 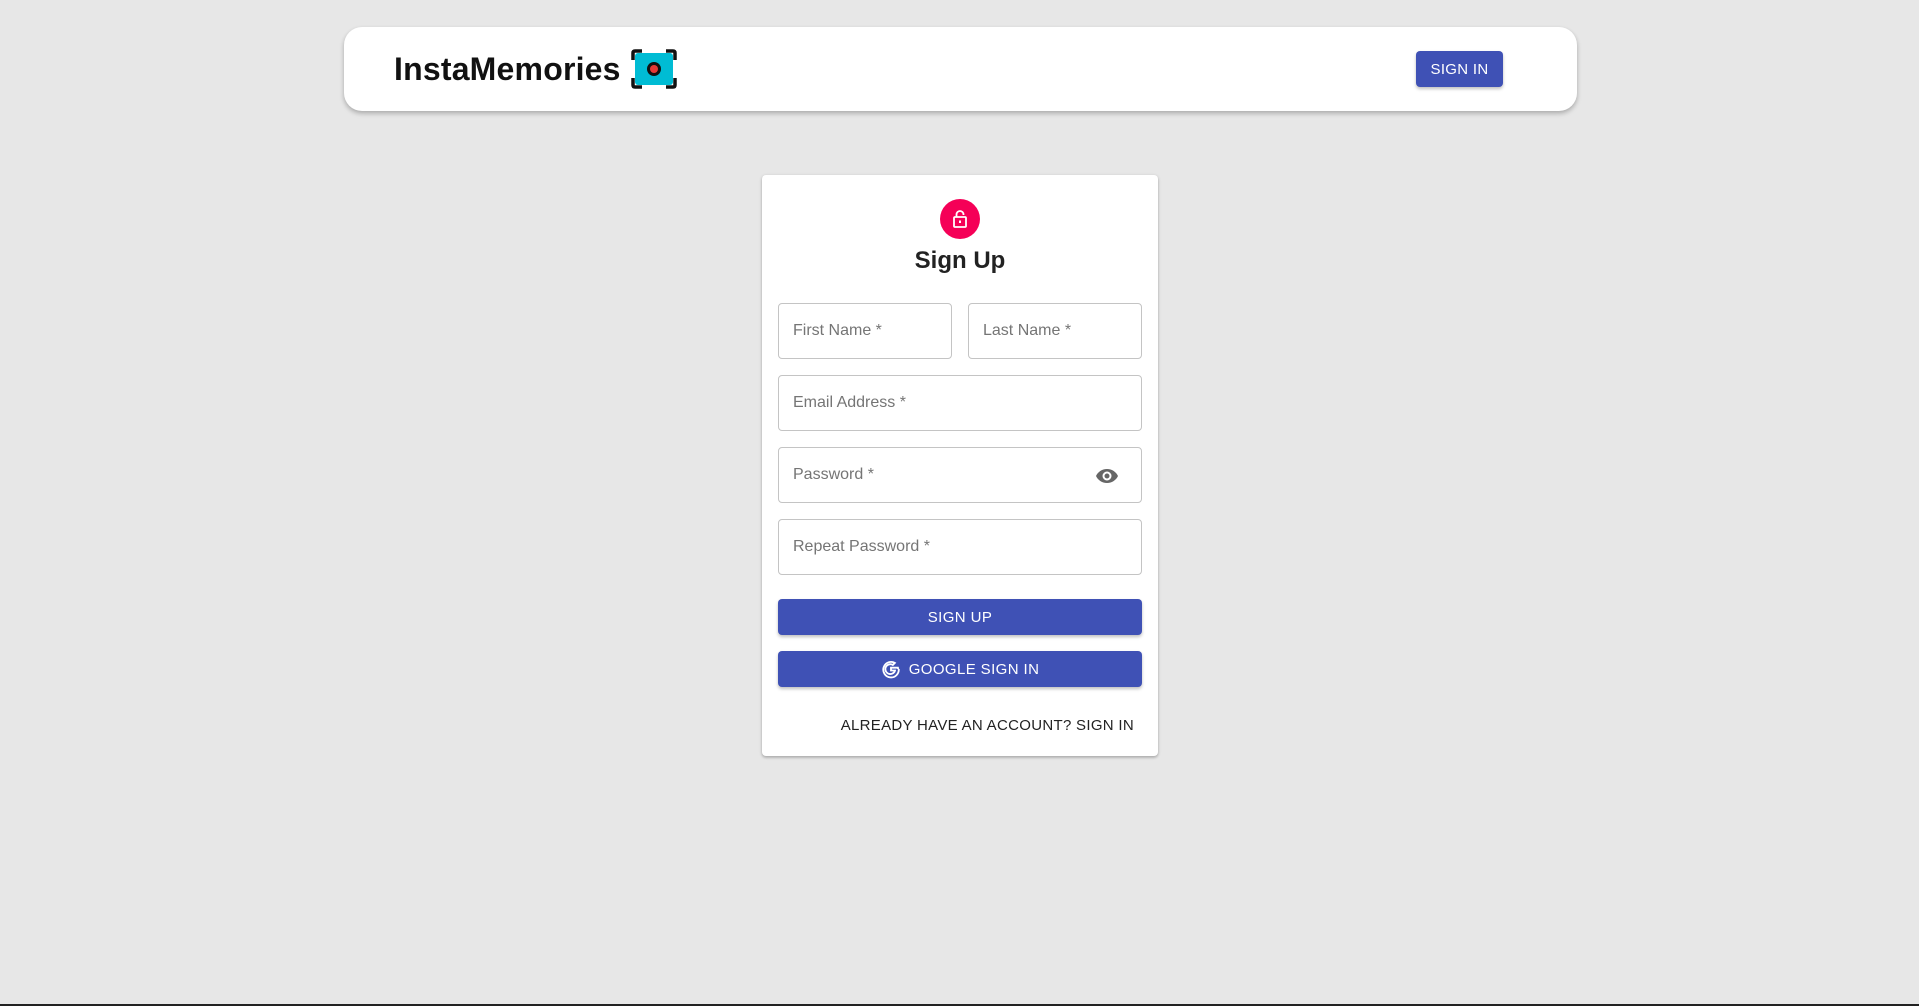 I want to click on first-name-input, so click(x=865, y=331).